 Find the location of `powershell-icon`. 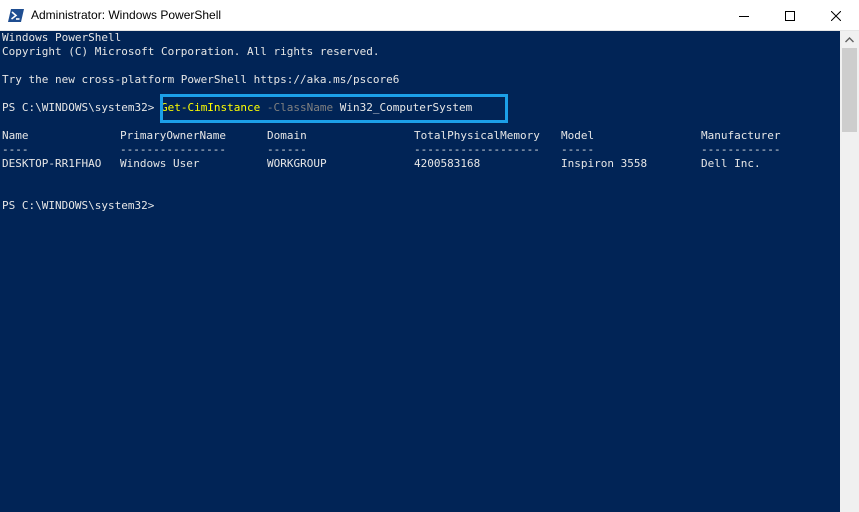

powershell-icon is located at coordinates (16, 15).